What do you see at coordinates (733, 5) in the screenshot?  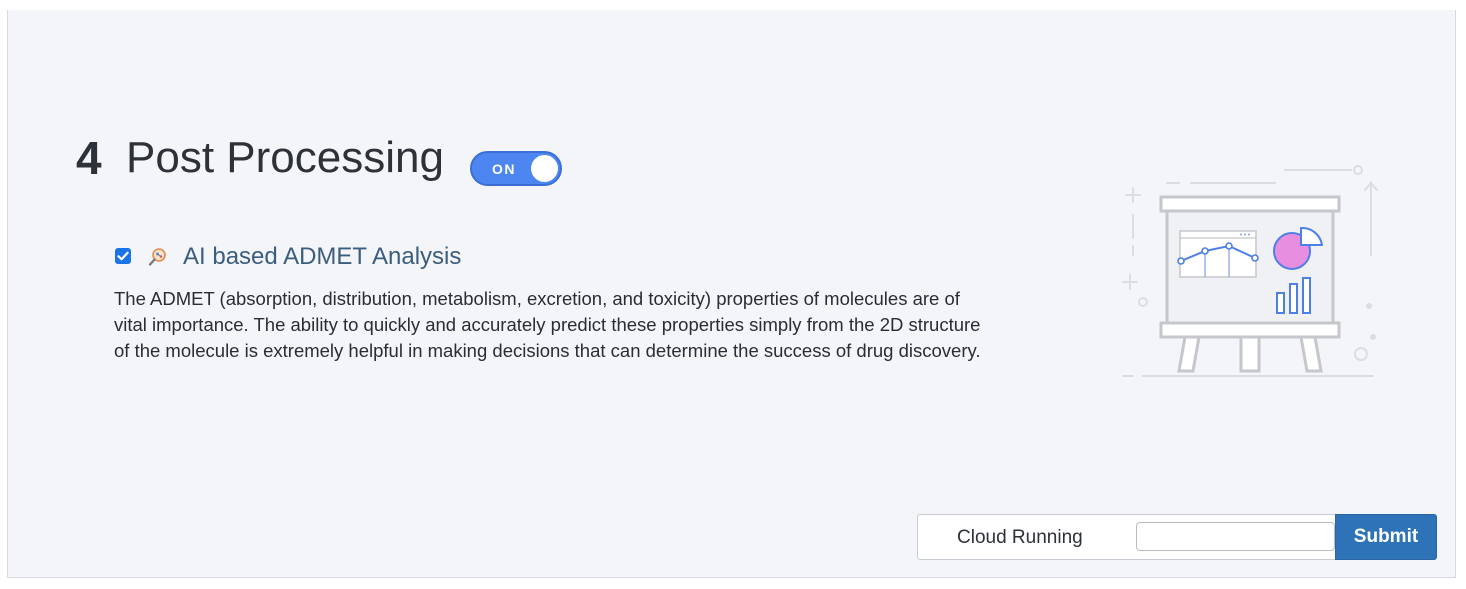 I see `top-bar` at bounding box center [733, 5].